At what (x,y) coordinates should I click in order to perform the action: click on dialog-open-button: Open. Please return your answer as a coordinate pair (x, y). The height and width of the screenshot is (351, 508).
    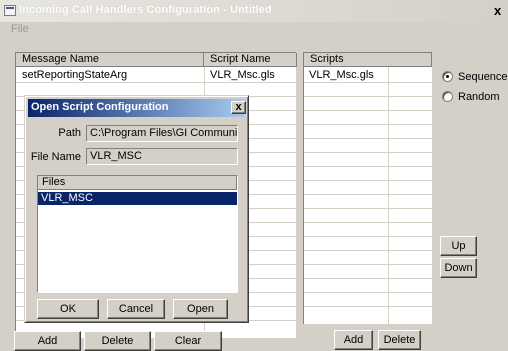
    Looking at the image, I should click on (200, 309).